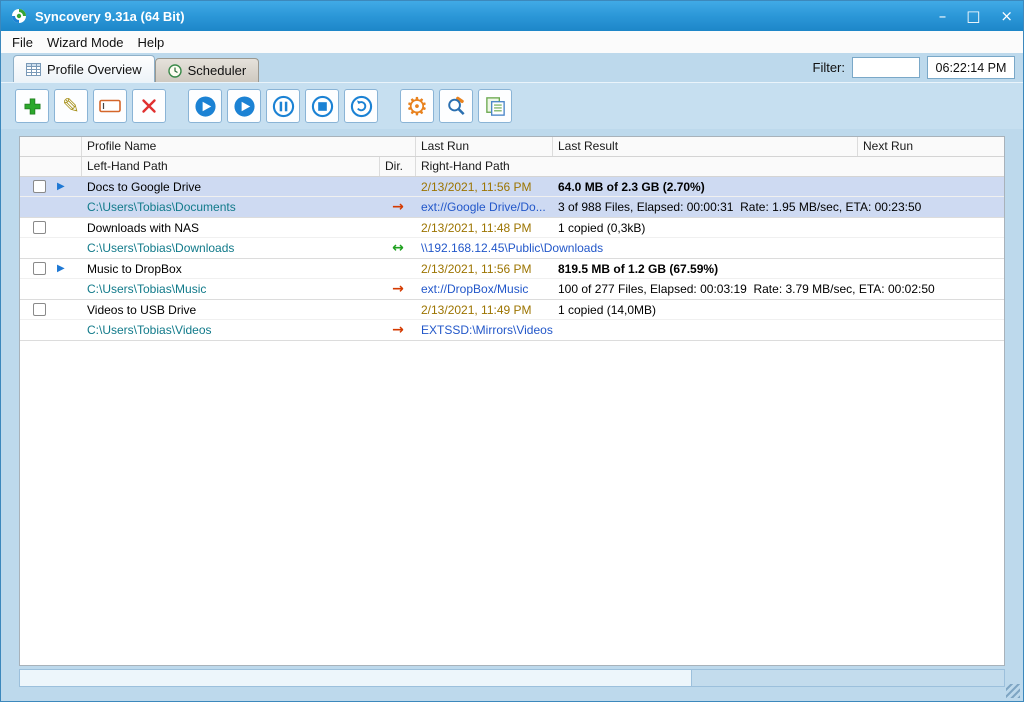 This screenshot has width=1024, height=702. I want to click on column-header-left-path: Left-Hand Path, so click(231, 166).